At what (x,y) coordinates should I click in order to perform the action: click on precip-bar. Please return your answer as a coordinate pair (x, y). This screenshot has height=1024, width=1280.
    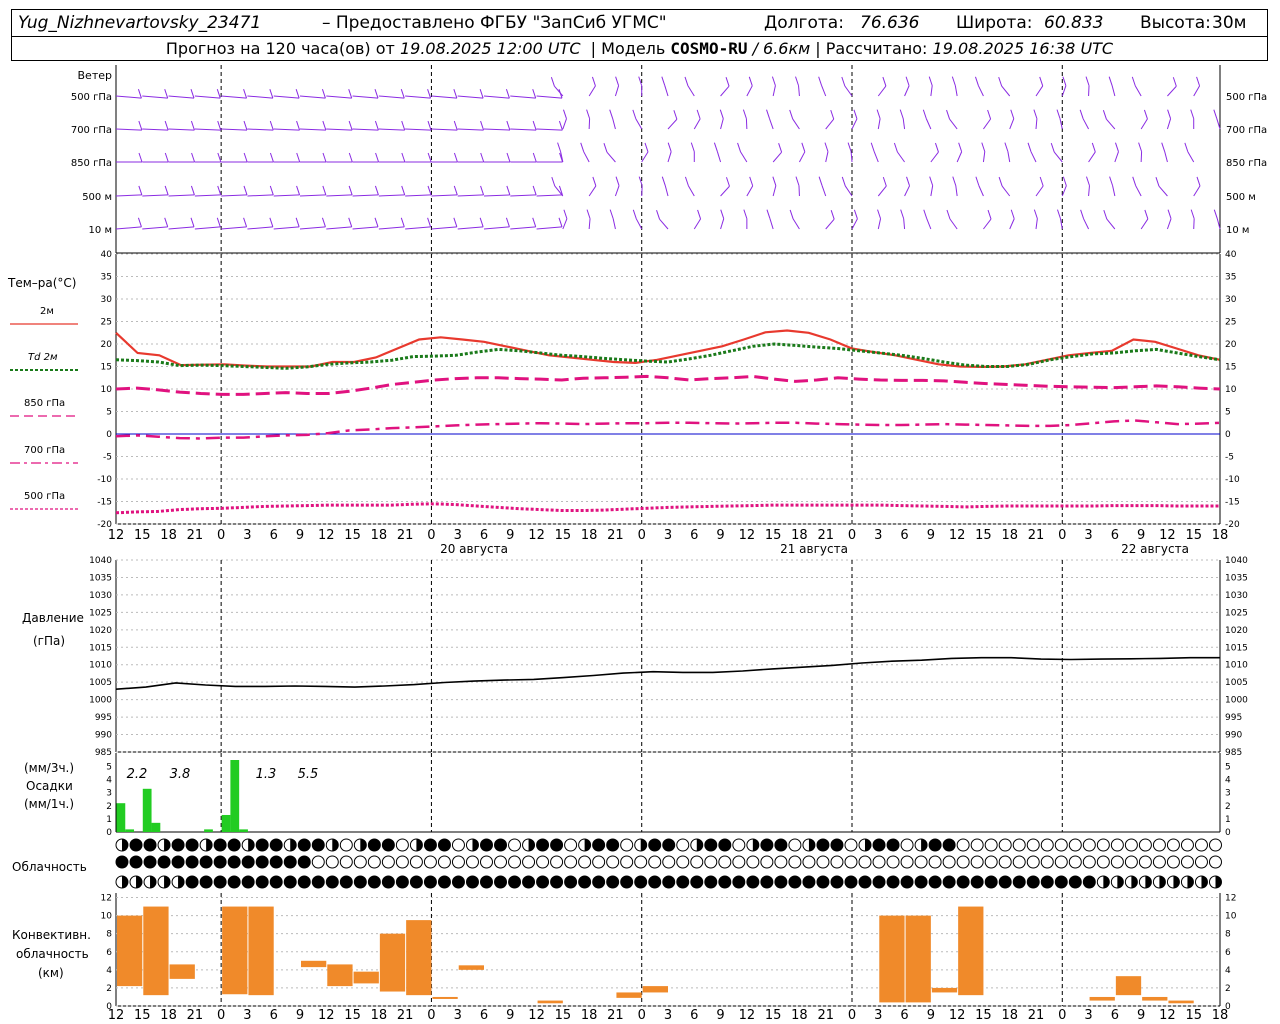
    Looking at the image, I should click on (235, 796).